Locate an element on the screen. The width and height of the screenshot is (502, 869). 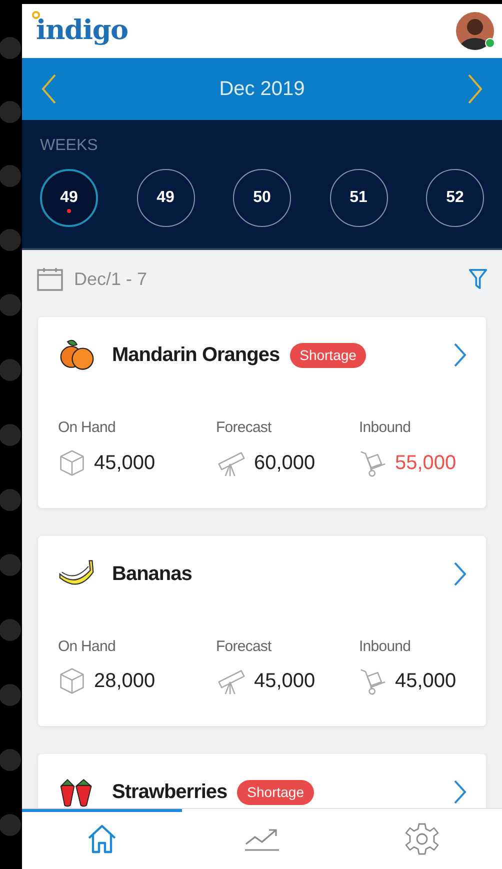
week-button: 51 is located at coordinates (359, 198).